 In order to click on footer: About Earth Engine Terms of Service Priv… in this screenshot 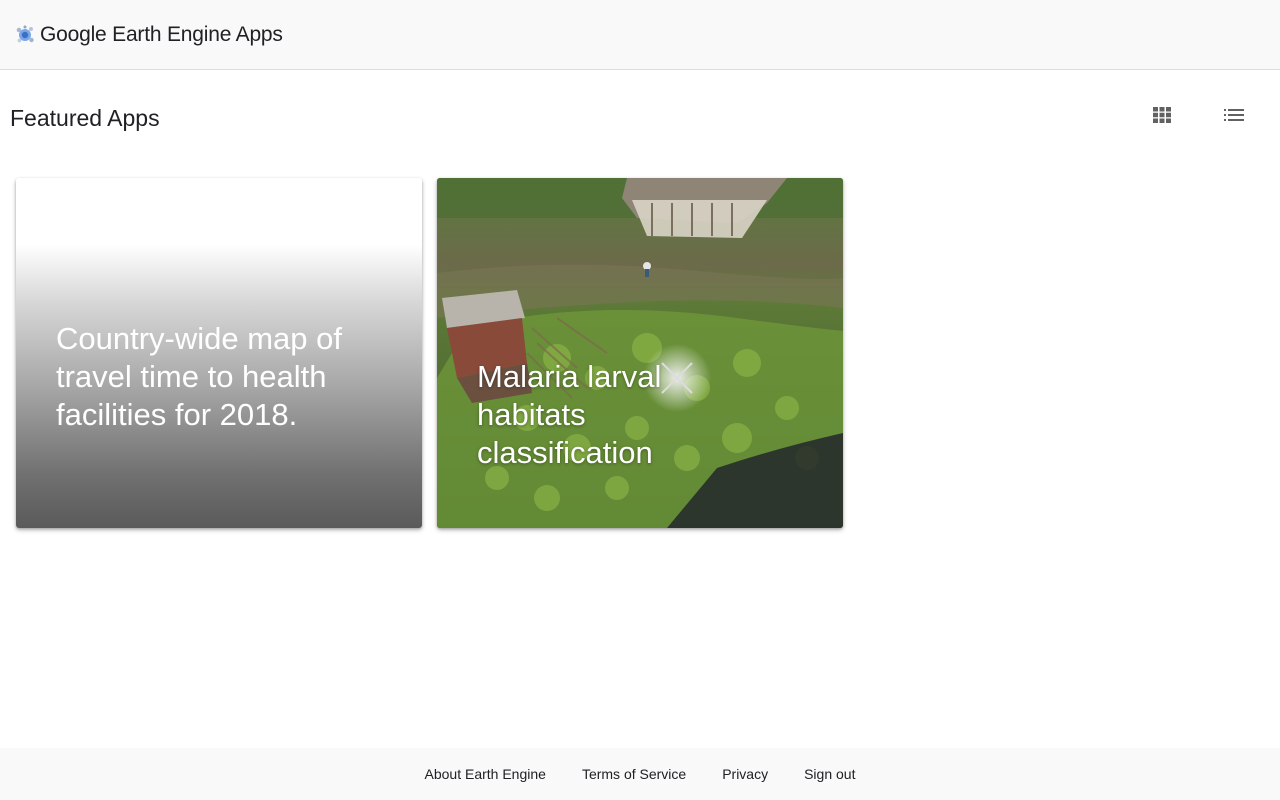, I will do `click(640, 774)`.